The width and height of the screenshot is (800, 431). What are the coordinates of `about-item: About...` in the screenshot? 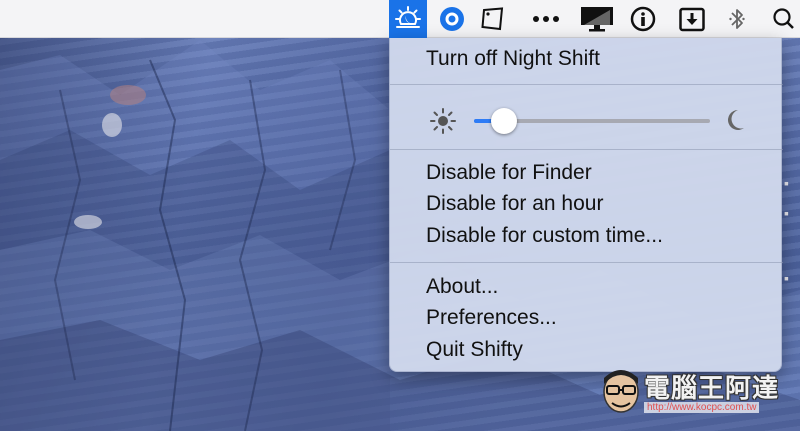 It's located at (462, 287).